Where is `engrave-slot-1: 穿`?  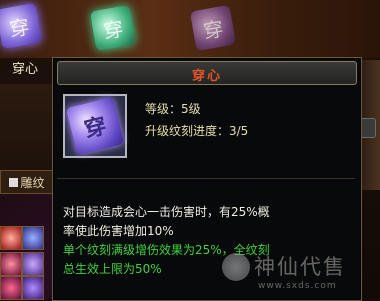
engrave-slot-1: 穿 is located at coordinates (22, 26).